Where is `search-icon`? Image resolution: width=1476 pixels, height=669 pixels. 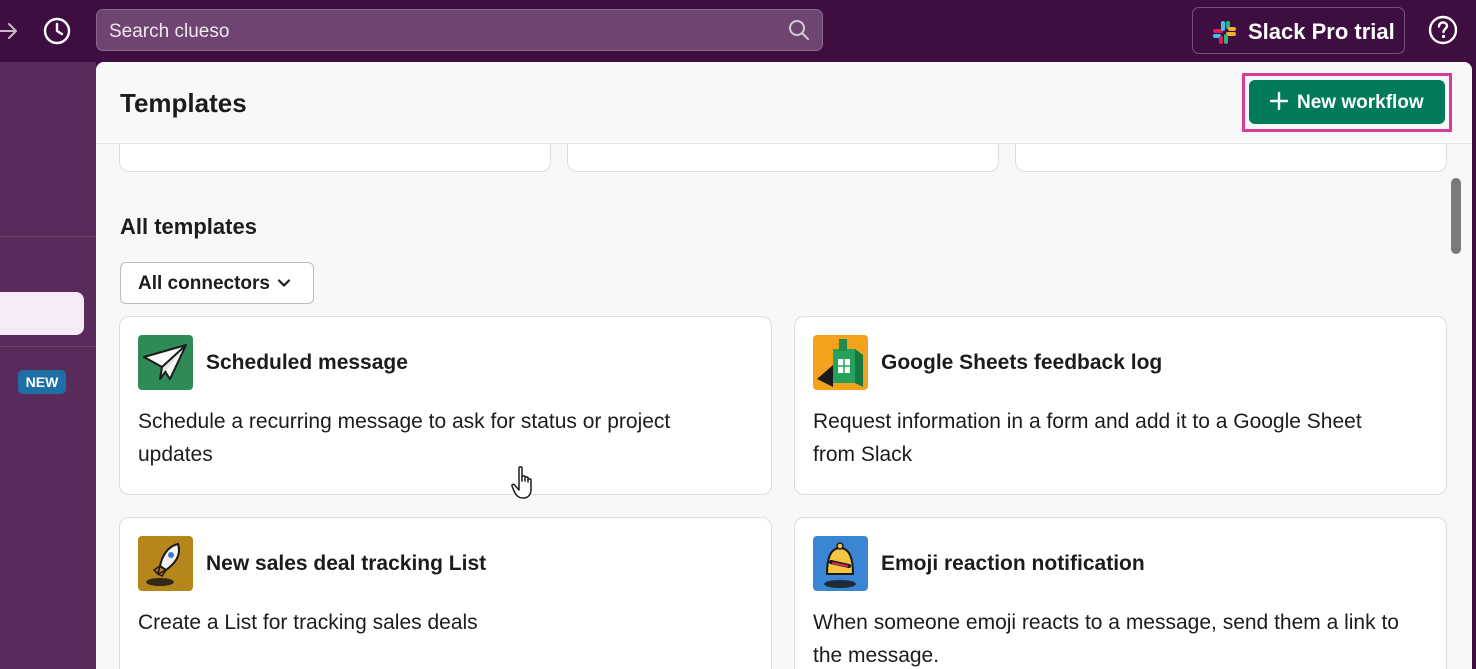
search-icon is located at coordinates (799, 30).